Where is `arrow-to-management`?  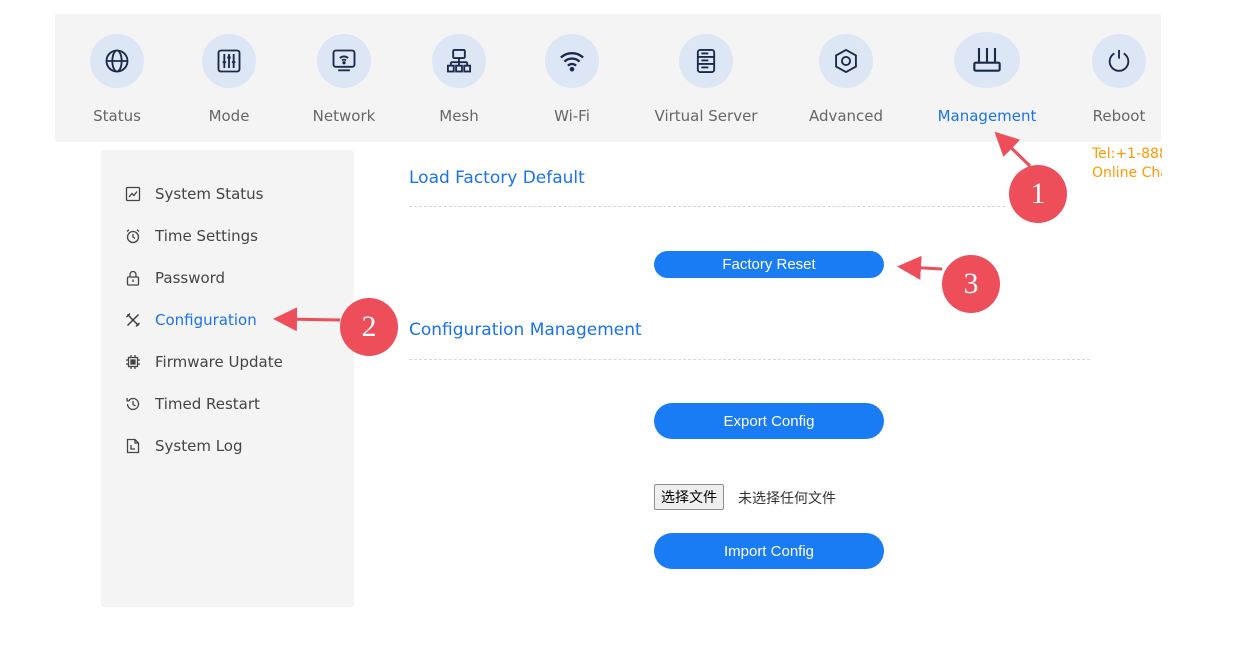 arrow-to-management is located at coordinates (1013, 149).